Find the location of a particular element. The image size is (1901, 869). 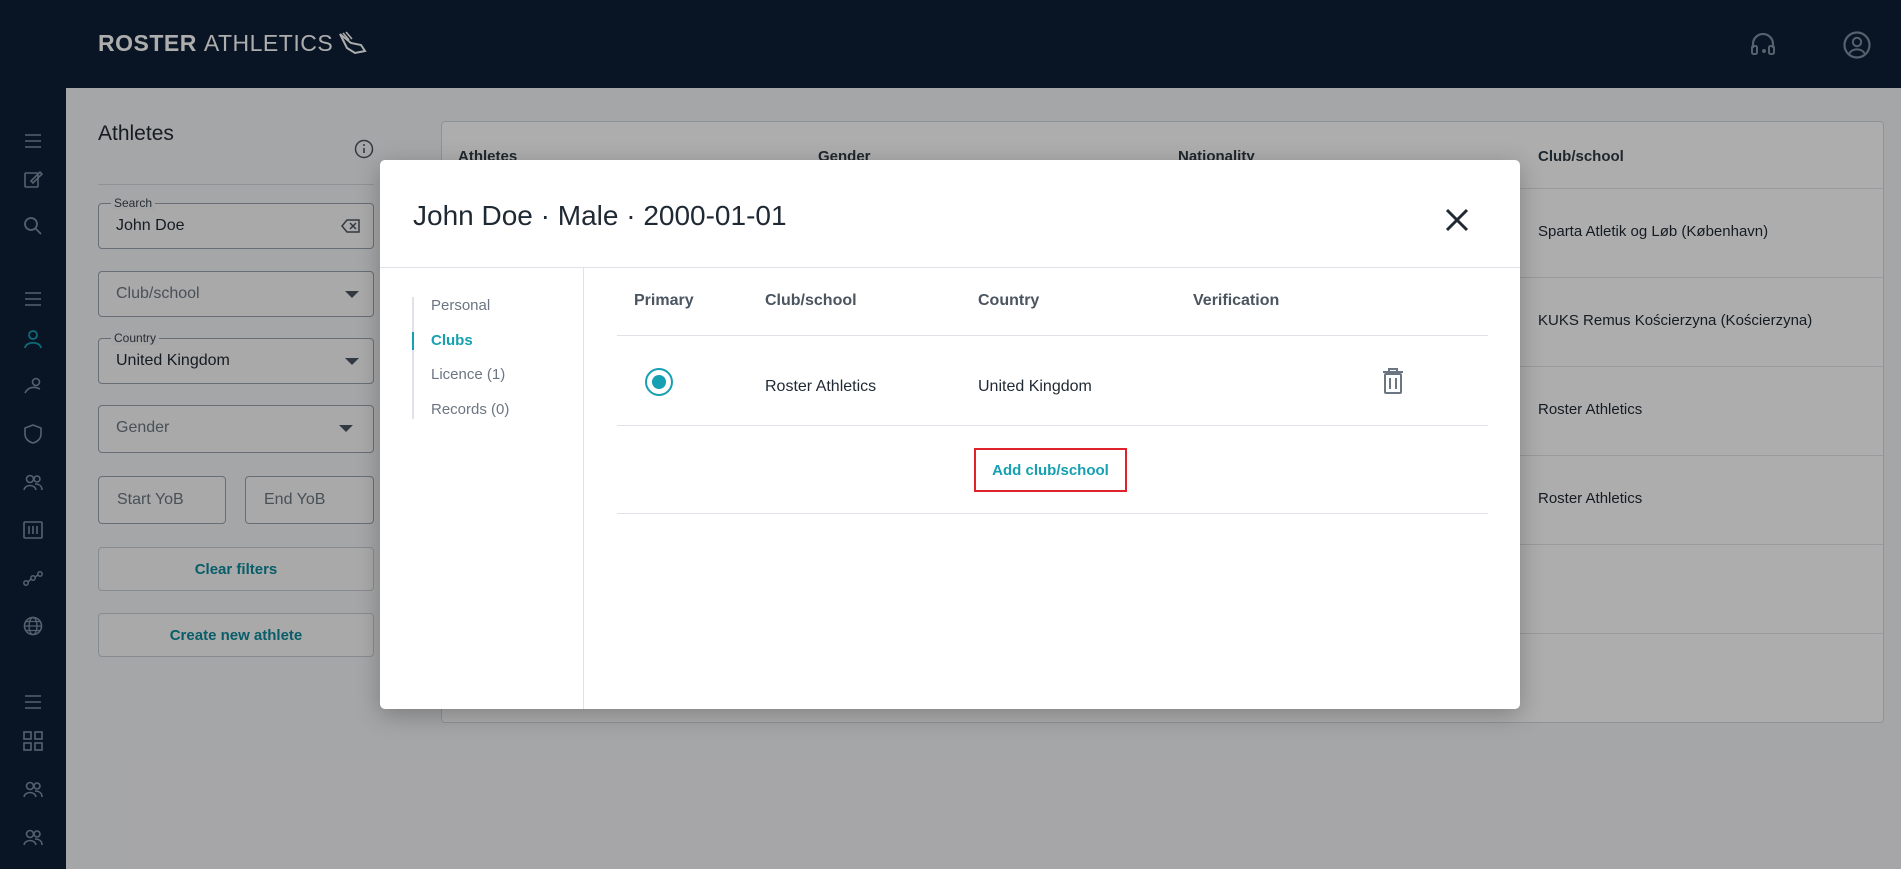

dialog-side-nav: Personal Clubs Licence (1) Records (0) is located at coordinates (487, 358).